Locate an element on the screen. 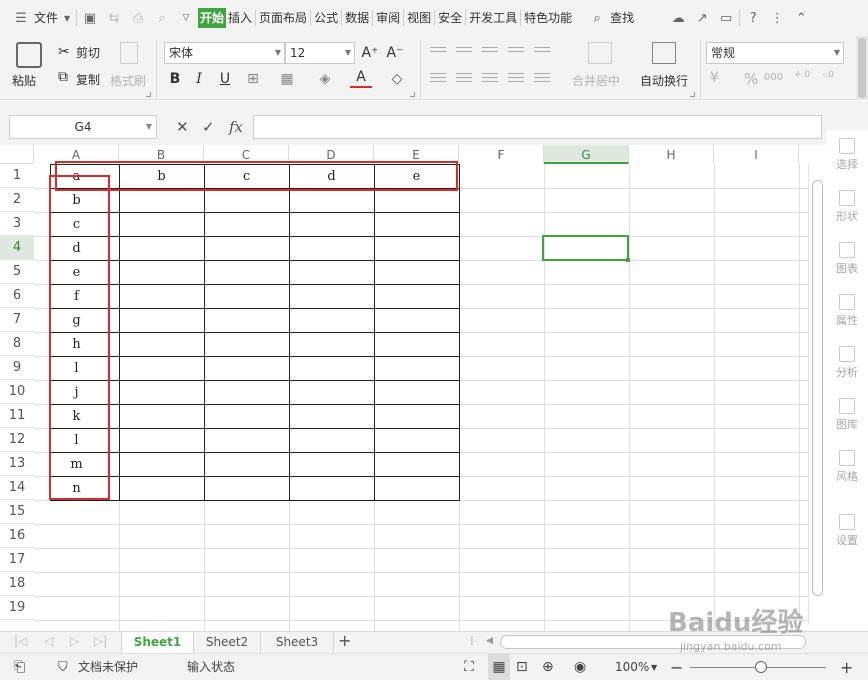  row-header-14: 14 is located at coordinates (17, 488).